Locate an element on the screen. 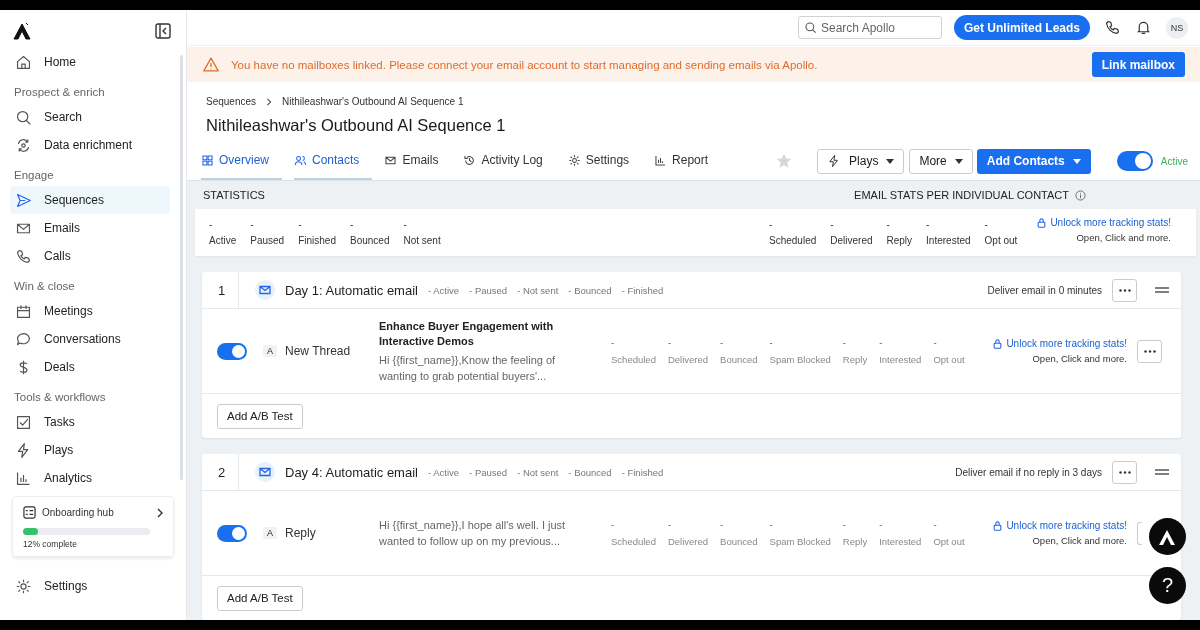 This screenshot has width=1200, height=630. mail-icon is located at coordinates (265, 472).